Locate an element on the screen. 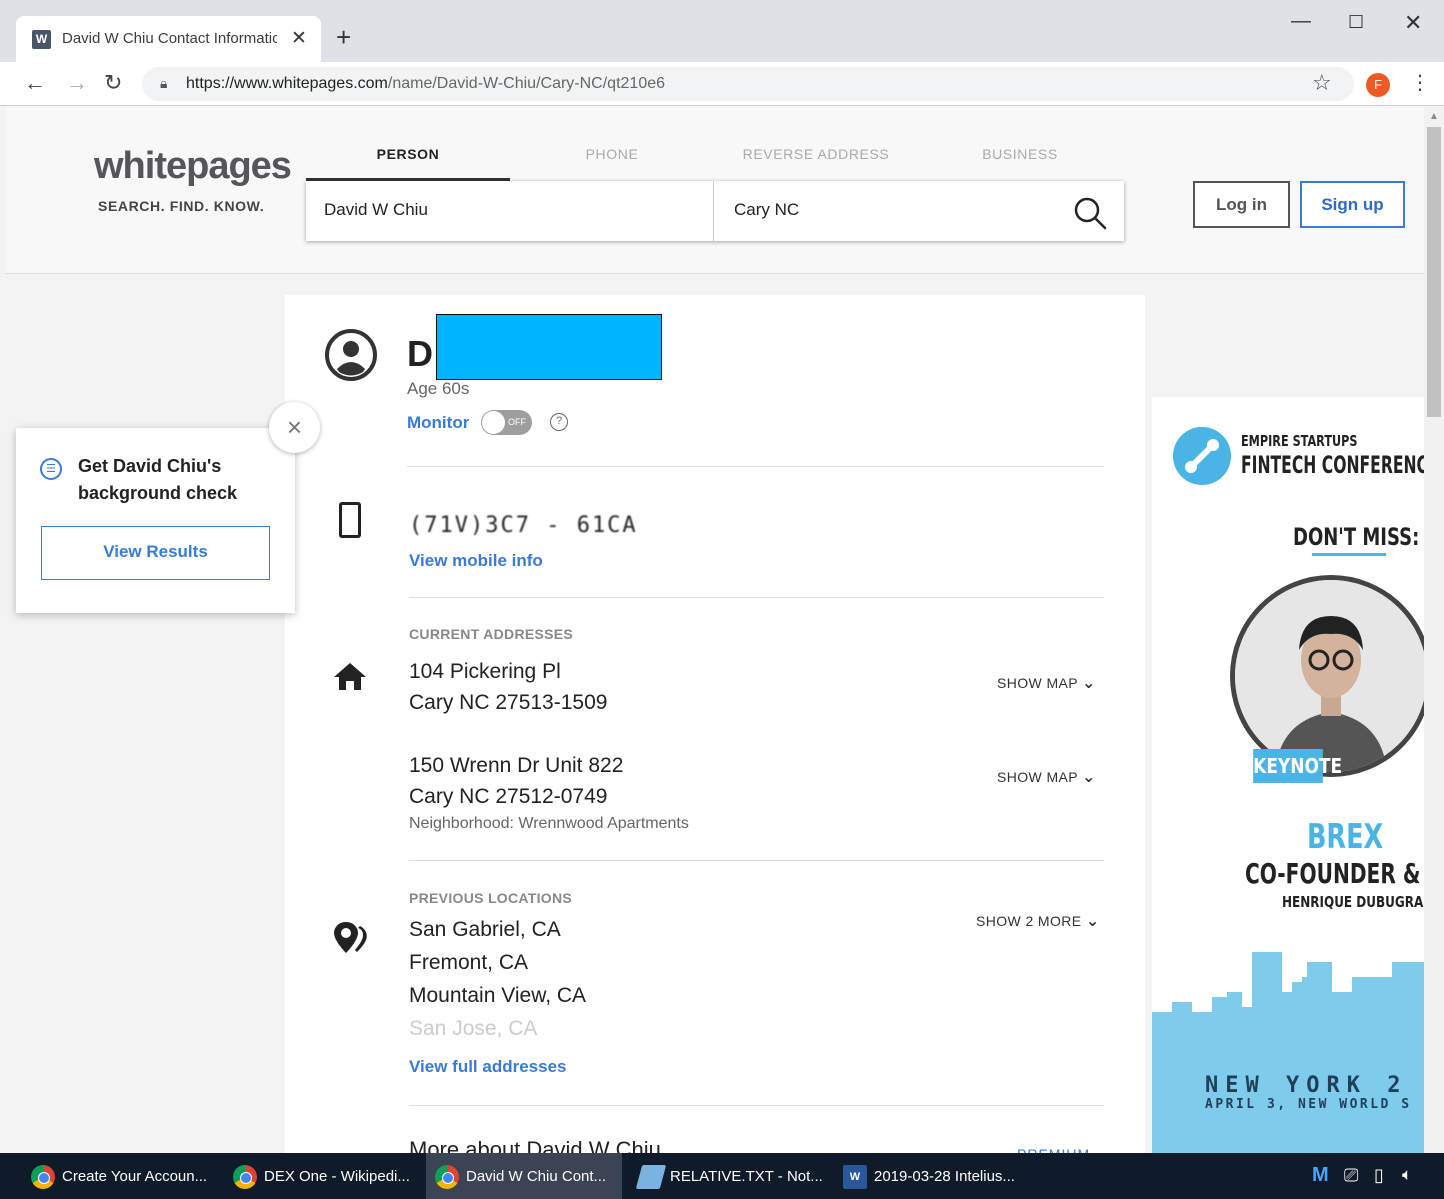  show-map-label: SHOW MAP is located at coordinates (1037, 683).